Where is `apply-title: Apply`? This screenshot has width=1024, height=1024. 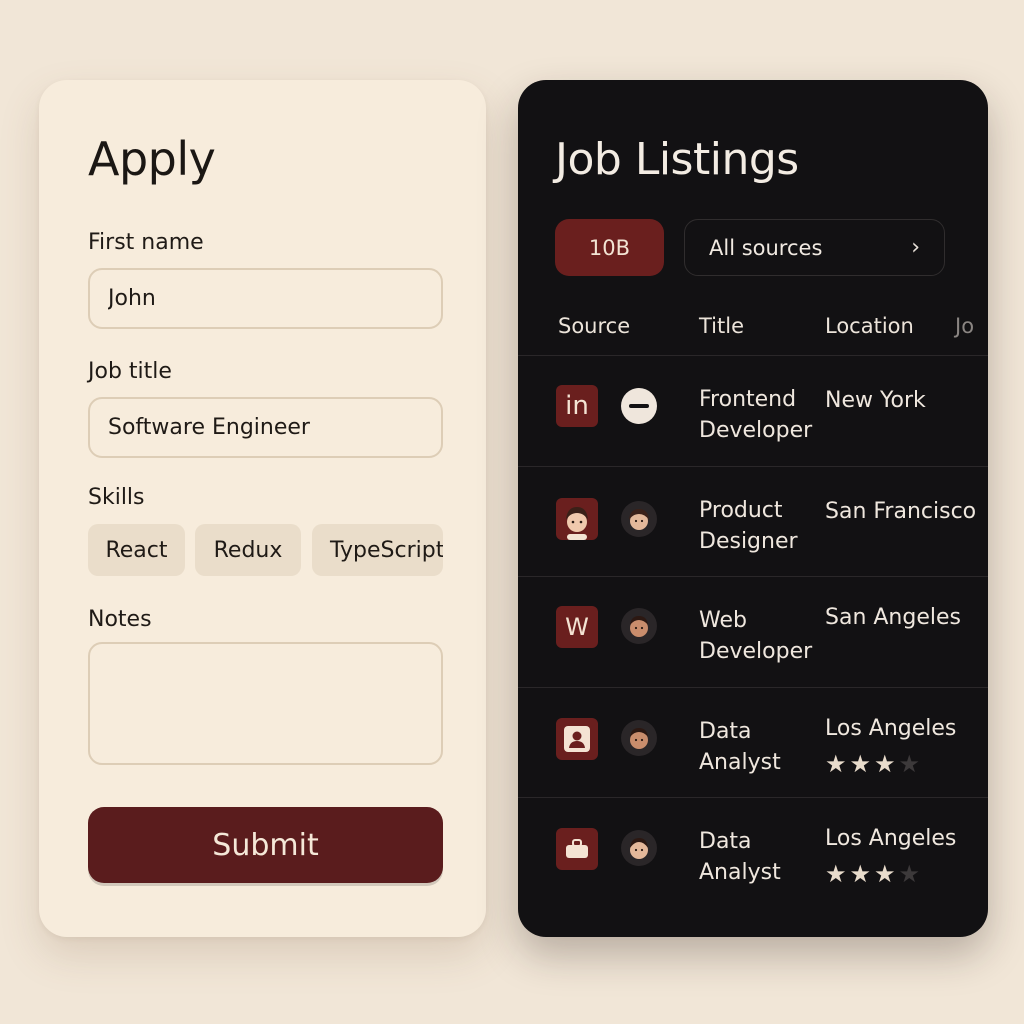
apply-title: Apply is located at coordinates (152, 159).